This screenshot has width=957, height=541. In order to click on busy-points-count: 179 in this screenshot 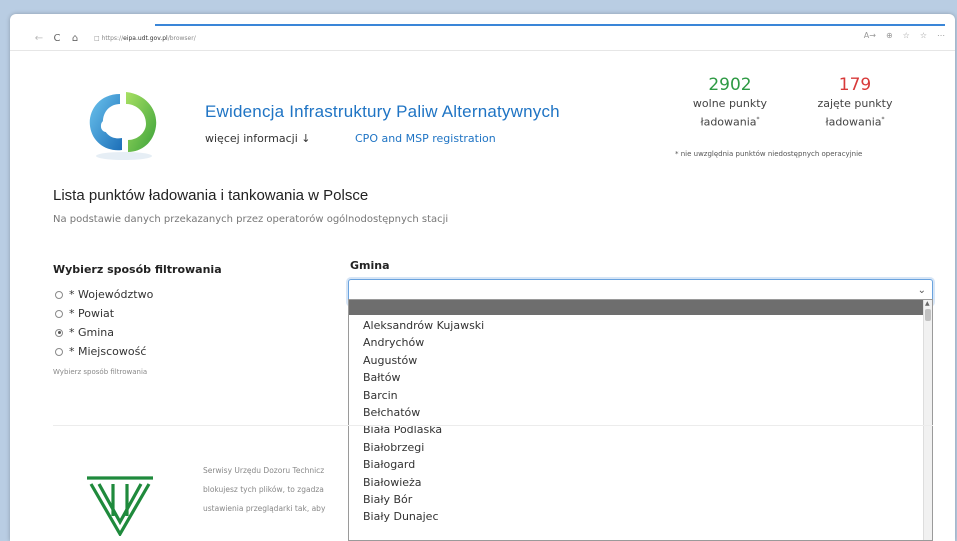, I will do `click(855, 85)`.